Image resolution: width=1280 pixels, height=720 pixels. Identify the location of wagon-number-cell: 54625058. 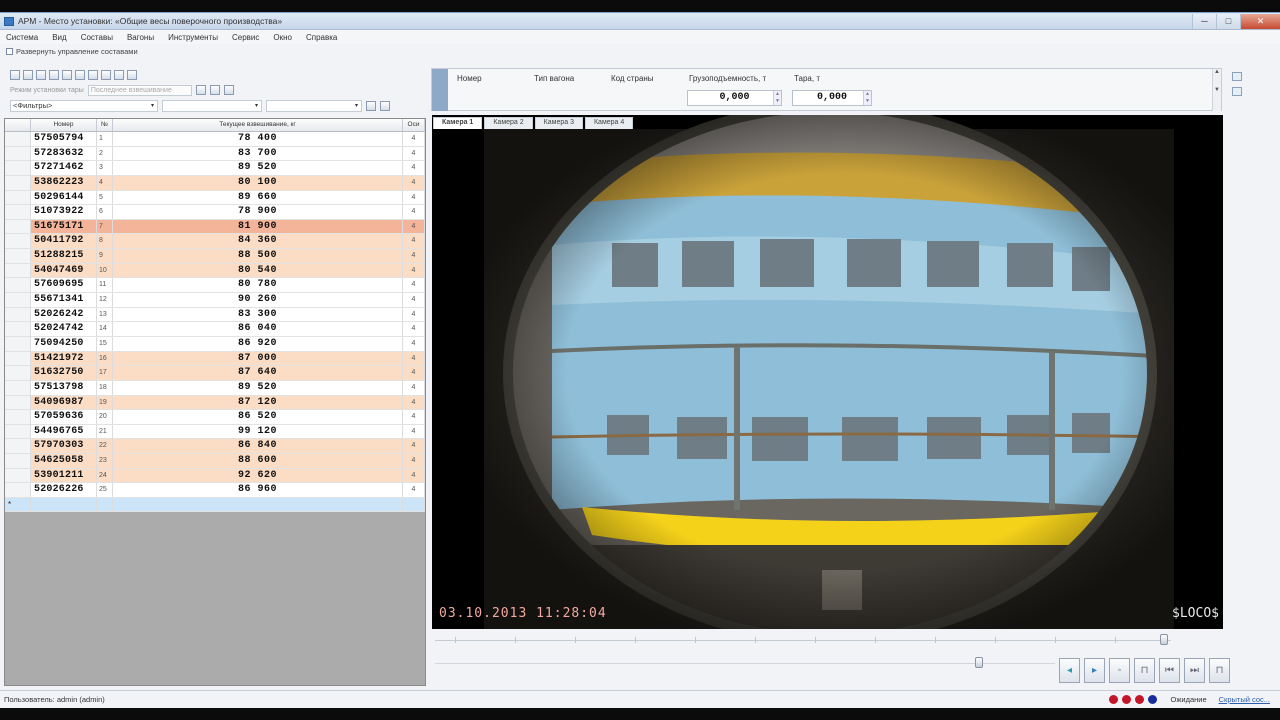
(64, 461).